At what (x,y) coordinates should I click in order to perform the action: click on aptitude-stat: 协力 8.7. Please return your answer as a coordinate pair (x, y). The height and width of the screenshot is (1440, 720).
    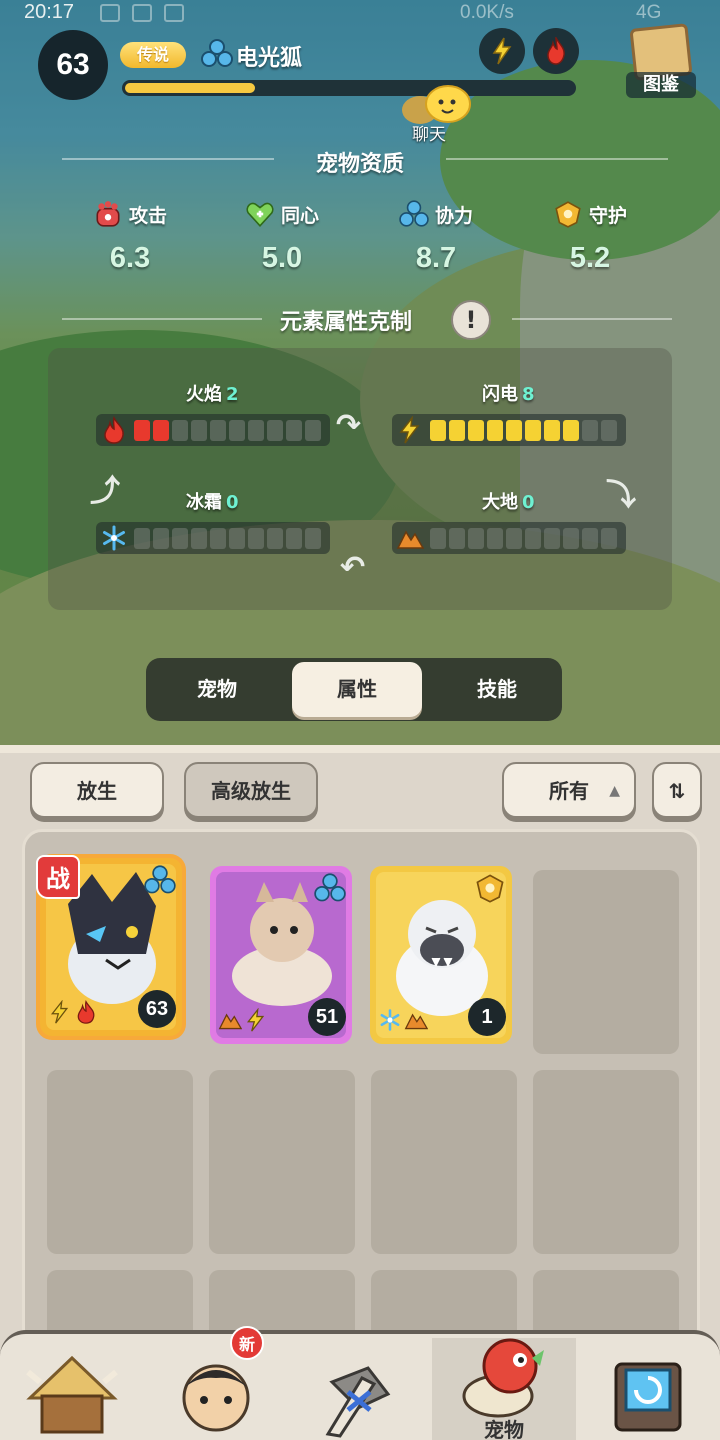
    Looking at the image, I should click on (436, 243).